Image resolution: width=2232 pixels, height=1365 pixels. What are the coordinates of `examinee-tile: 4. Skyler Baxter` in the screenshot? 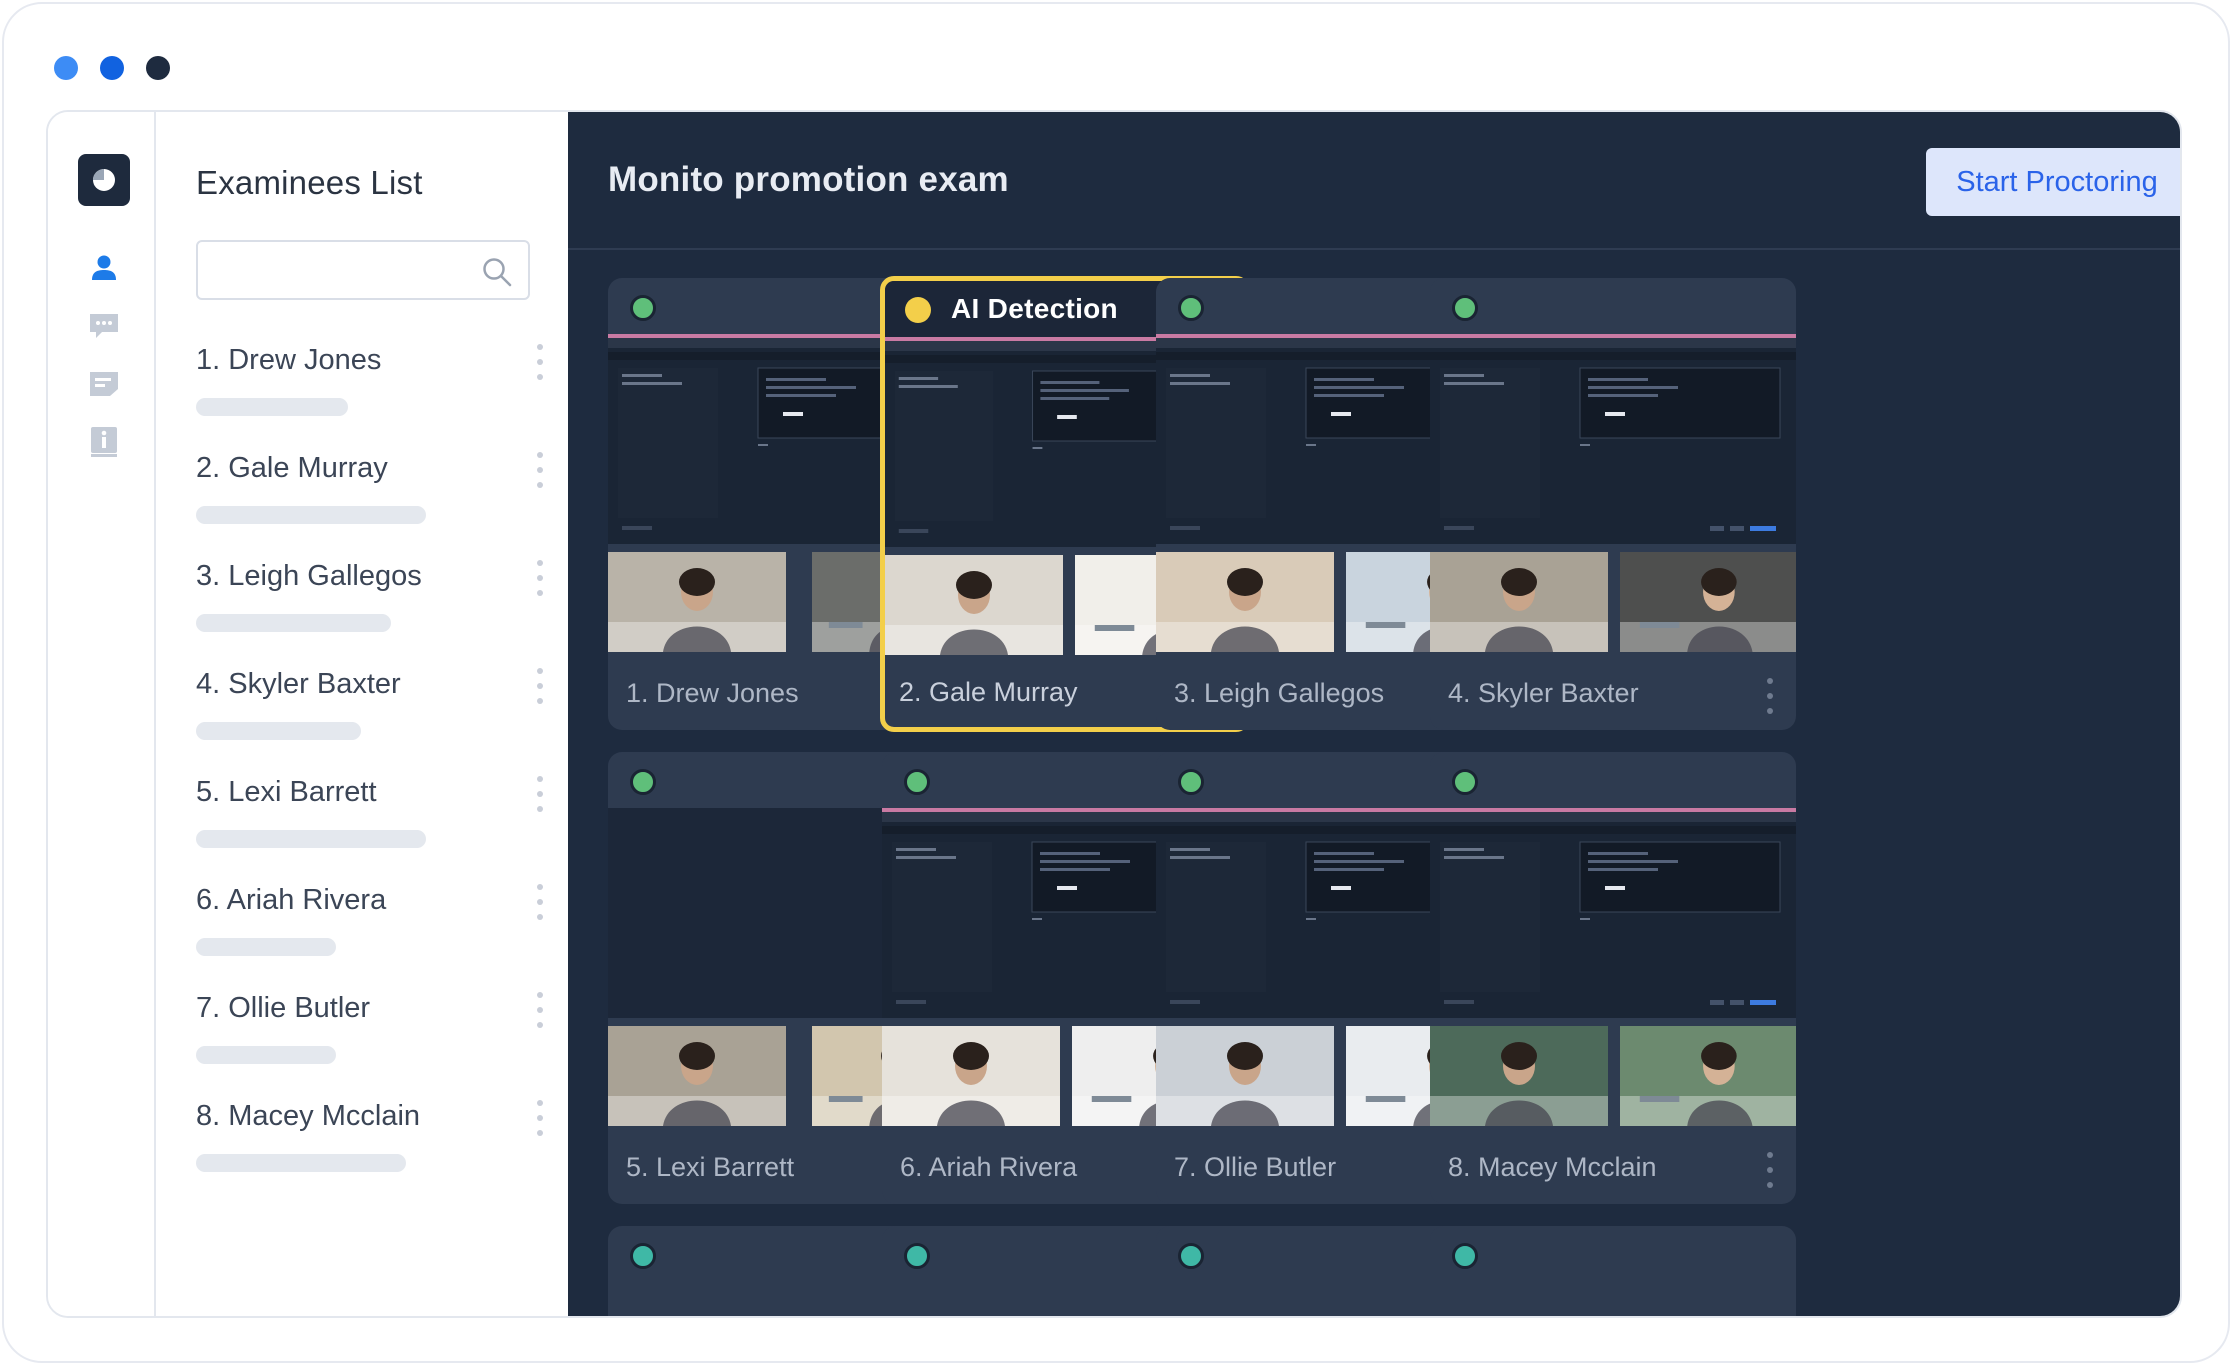 It's located at (1613, 504).